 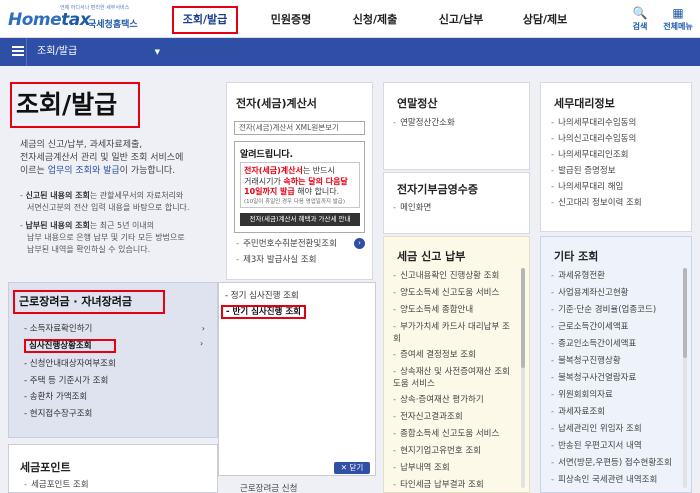 I want to click on flyout-close-button: ✕ 닫기, so click(x=352, y=468).